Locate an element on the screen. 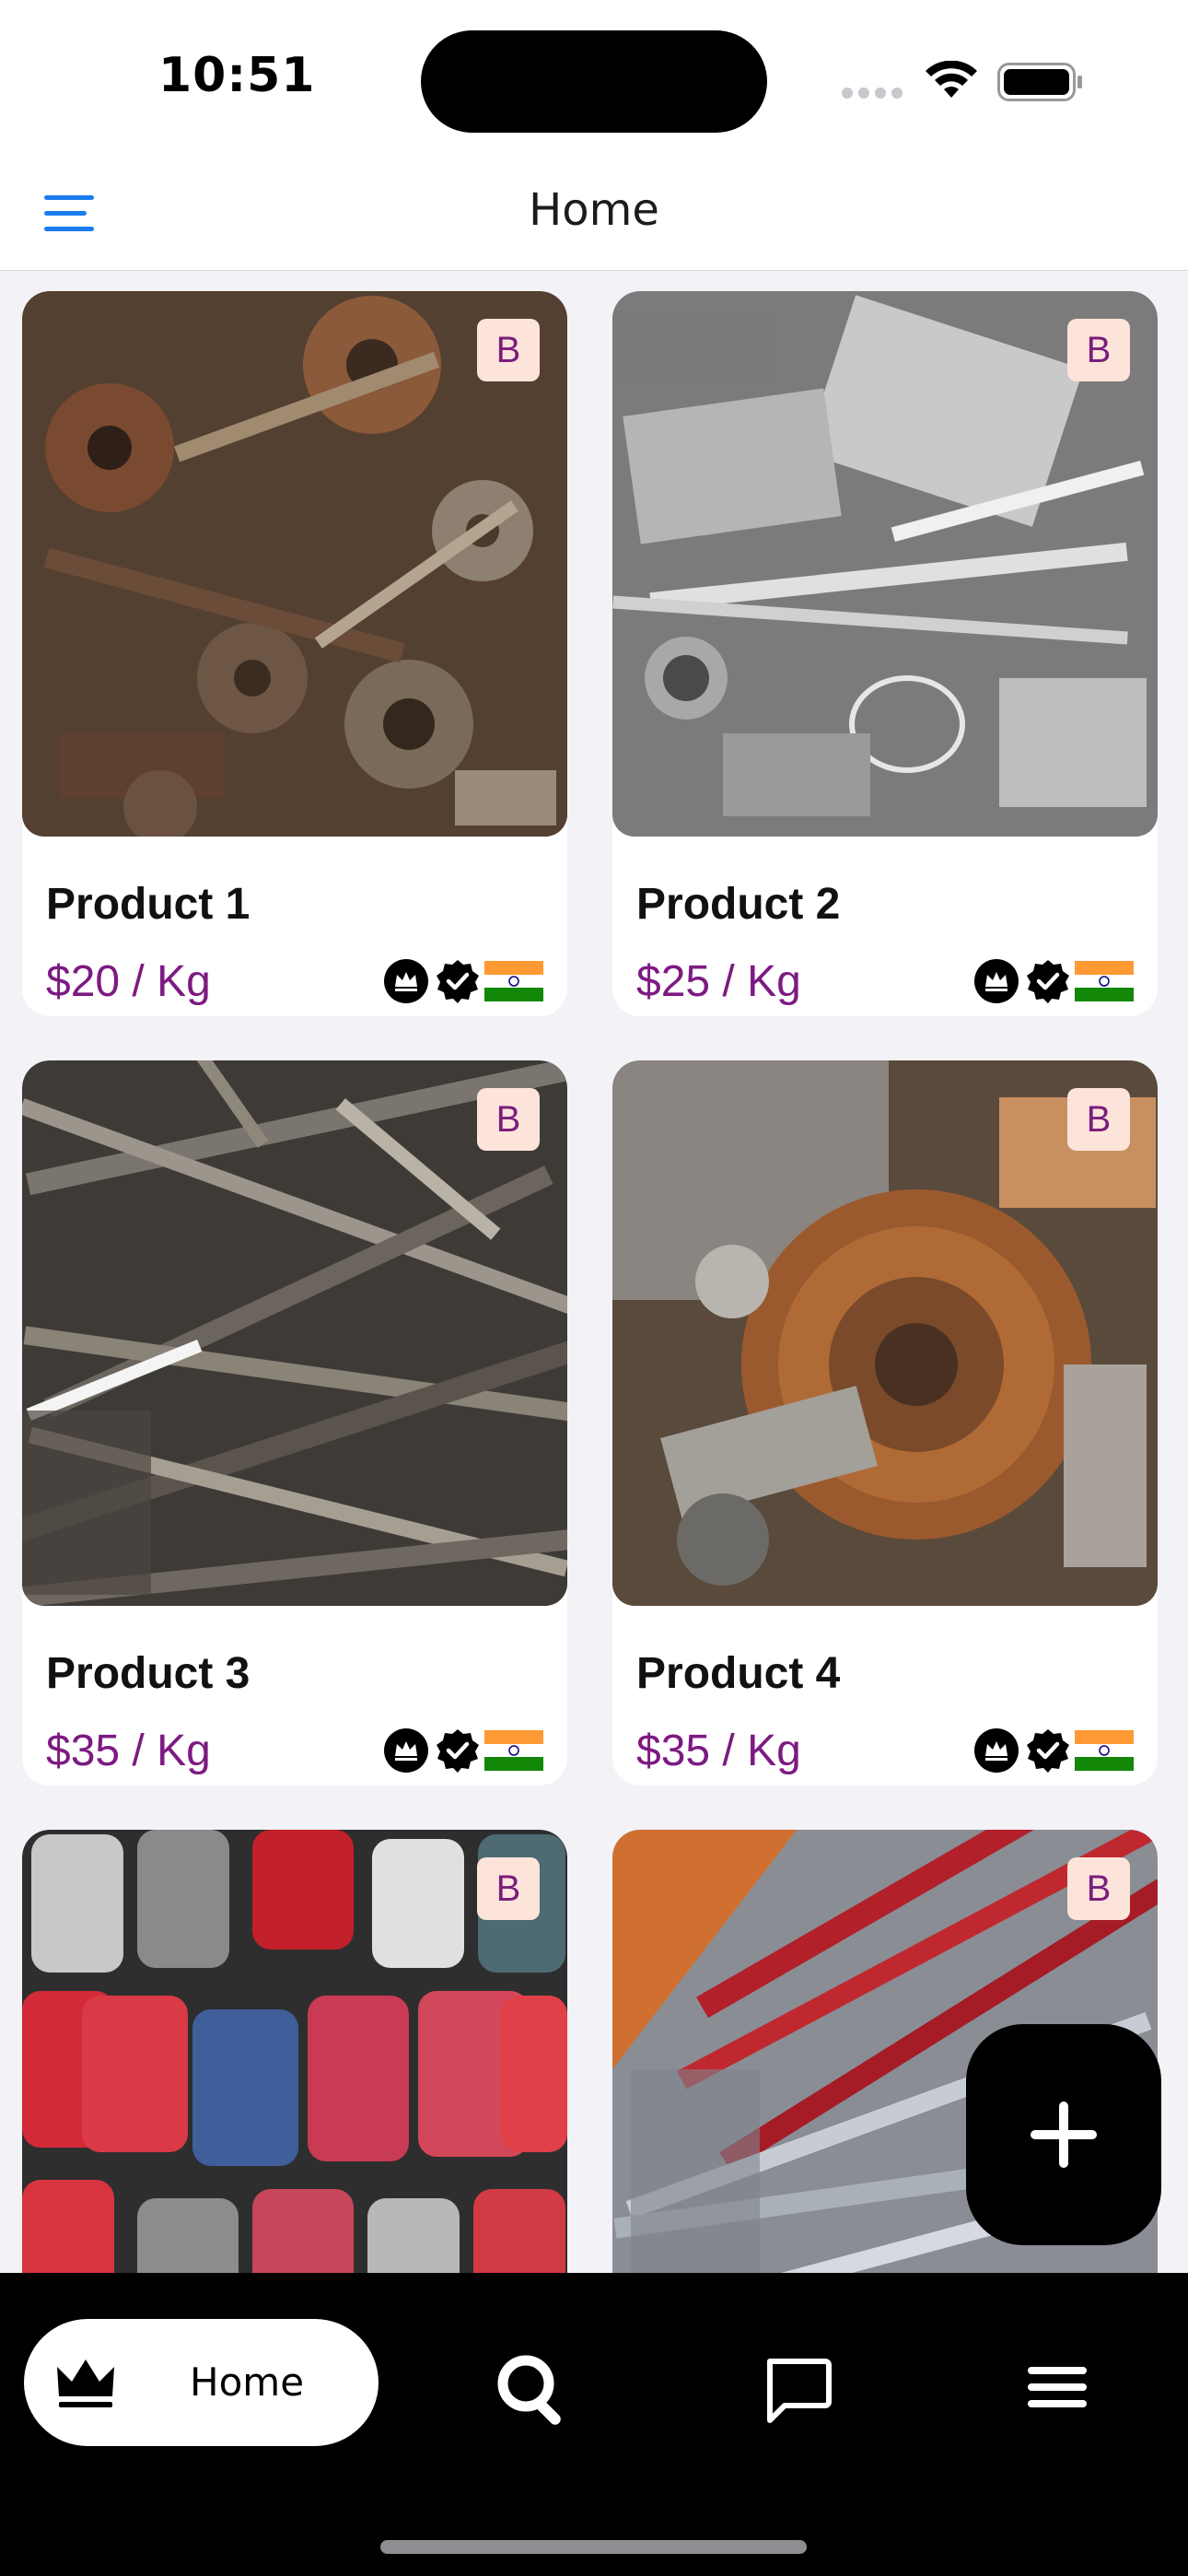 The width and height of the screenshot is (1188, 2576). product-card: B Product 4 $35 / Kg is located at coordinates (885, 1423).